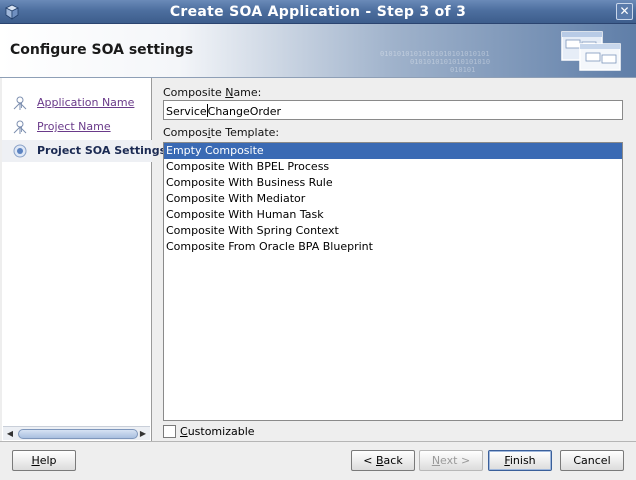 The image size is (636, 480). Describe the element at coordinates (212, 92) in the screenshot. I see `composite-name-label: Composite Name:` at that location.